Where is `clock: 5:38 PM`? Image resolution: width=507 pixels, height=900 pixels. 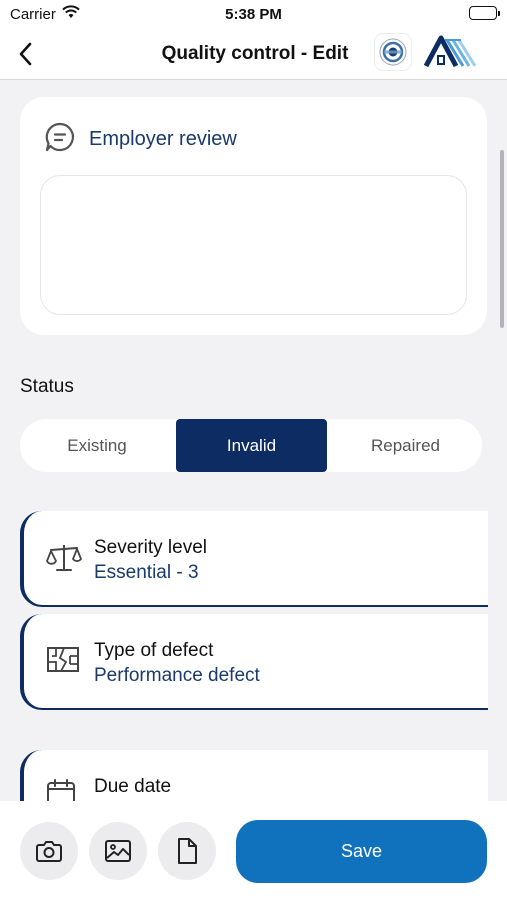
clock: 5:38 PM is located at coordinates (253, 14).